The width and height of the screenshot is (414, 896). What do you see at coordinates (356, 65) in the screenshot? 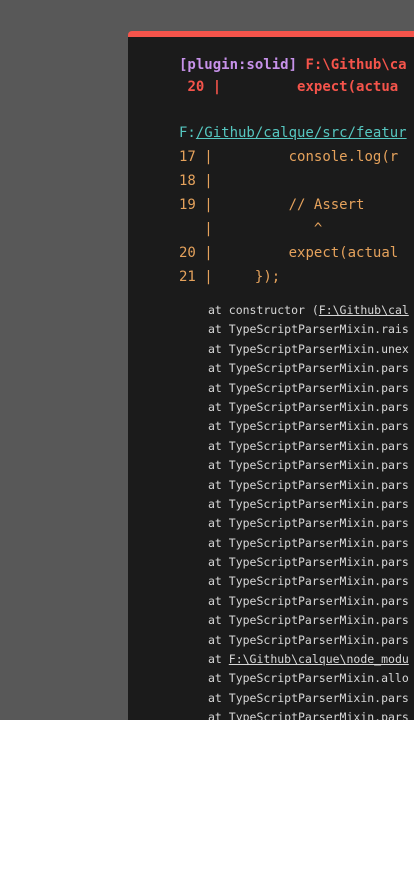
I see `error-file-path: F:\Github\ca` at bounding box center [356, 65].